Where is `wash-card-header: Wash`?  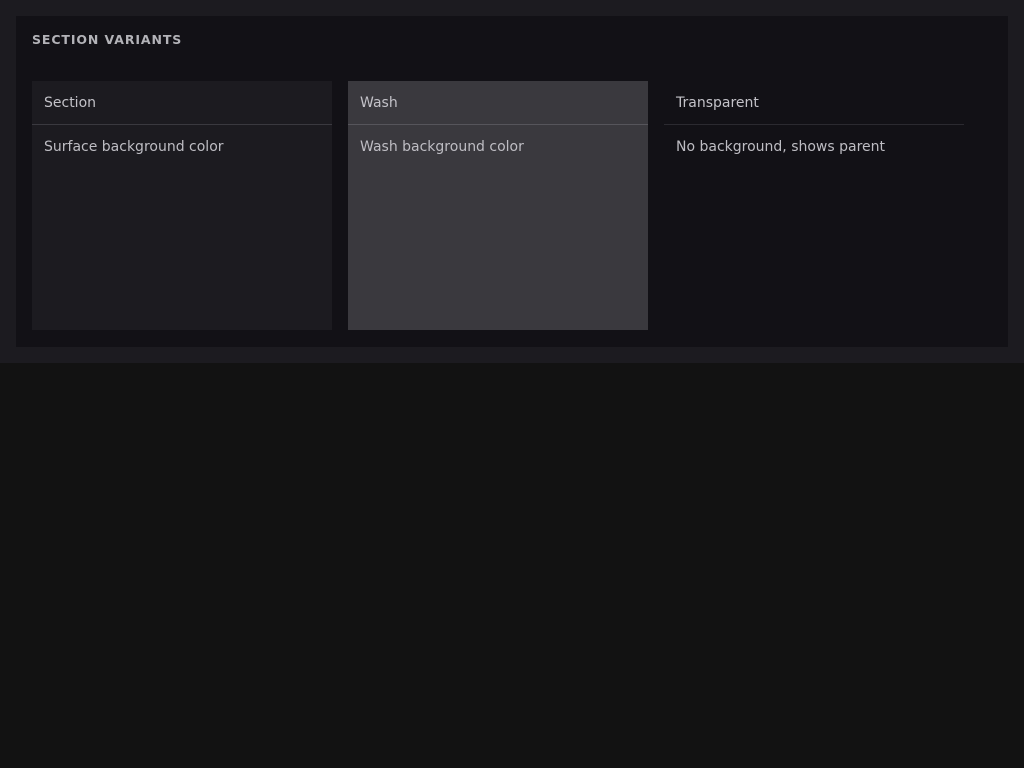
wash-card-header: Wash is located at coordinates (498, 103).